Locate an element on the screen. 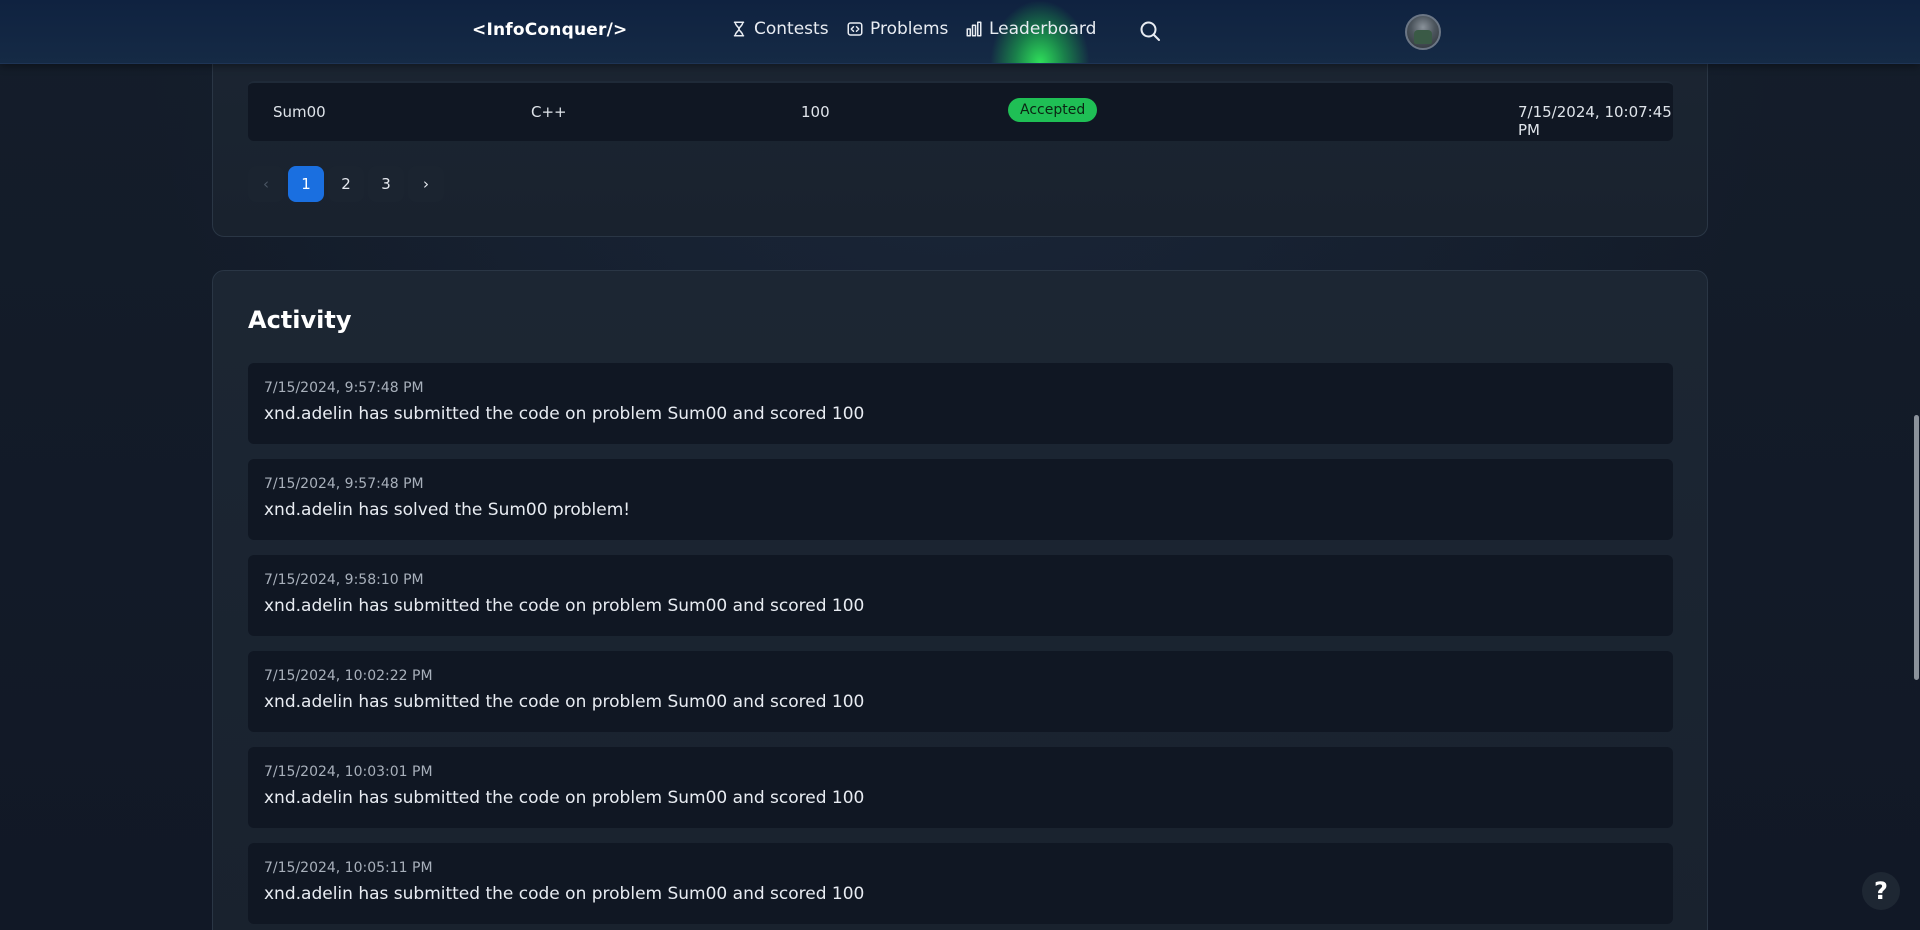 This screenshot has width=1920, height=930. nav-contests: Contests is located at coordinates (779, 29).